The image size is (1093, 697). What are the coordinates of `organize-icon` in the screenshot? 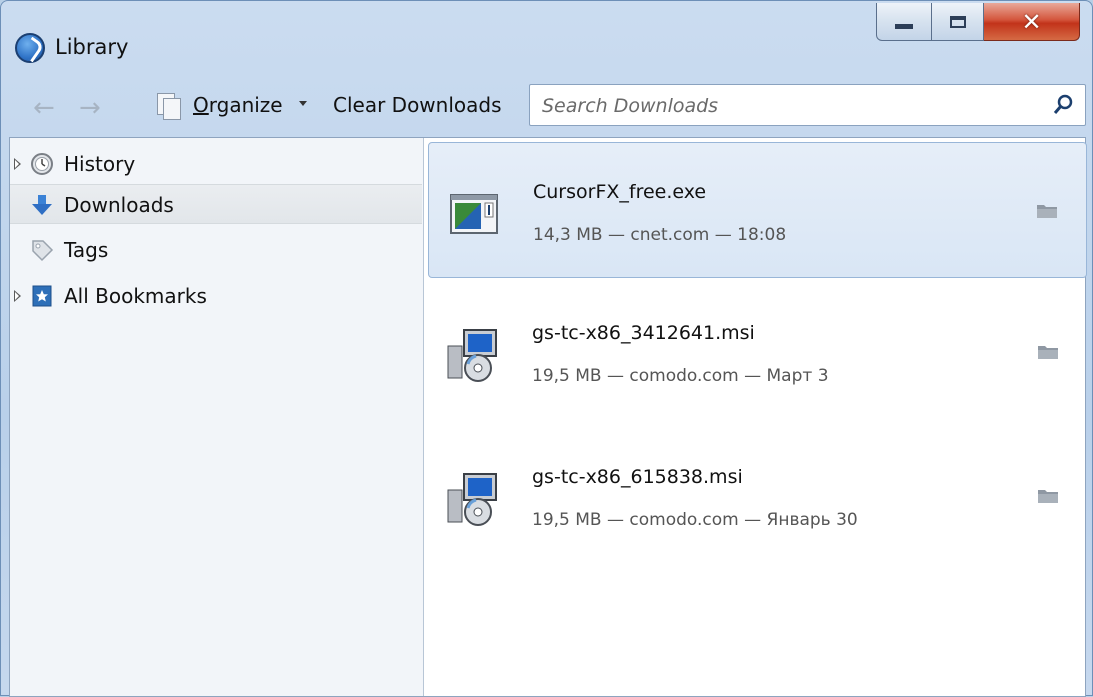 It's located at (170, 106).